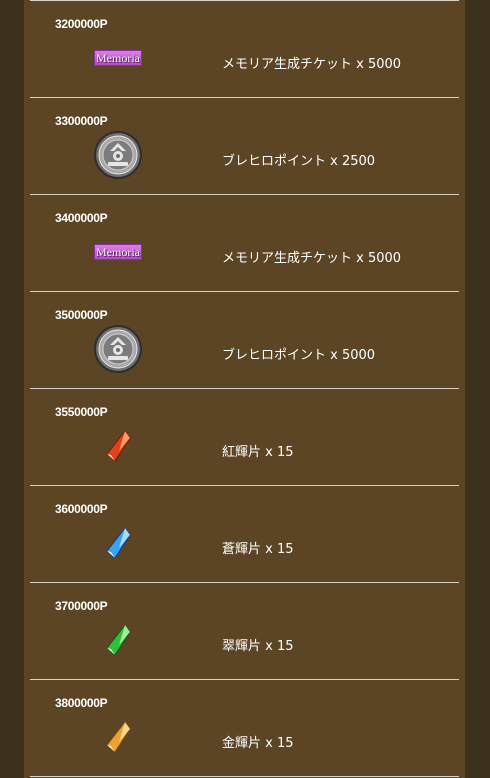  What do you see at coordinates (118, 543) in the screenshot?
I see `blue-crystal-icon` at bounding box center [118, 543].